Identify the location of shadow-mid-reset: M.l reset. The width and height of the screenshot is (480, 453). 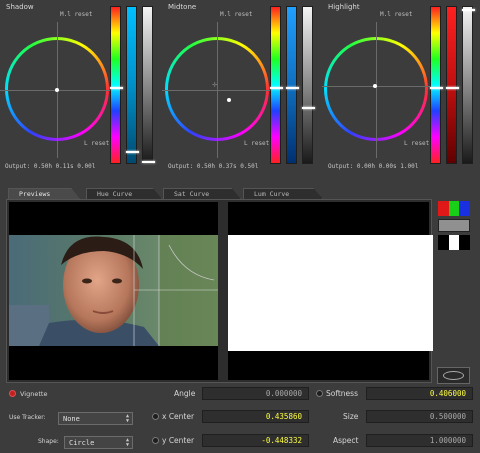
(76, 14).